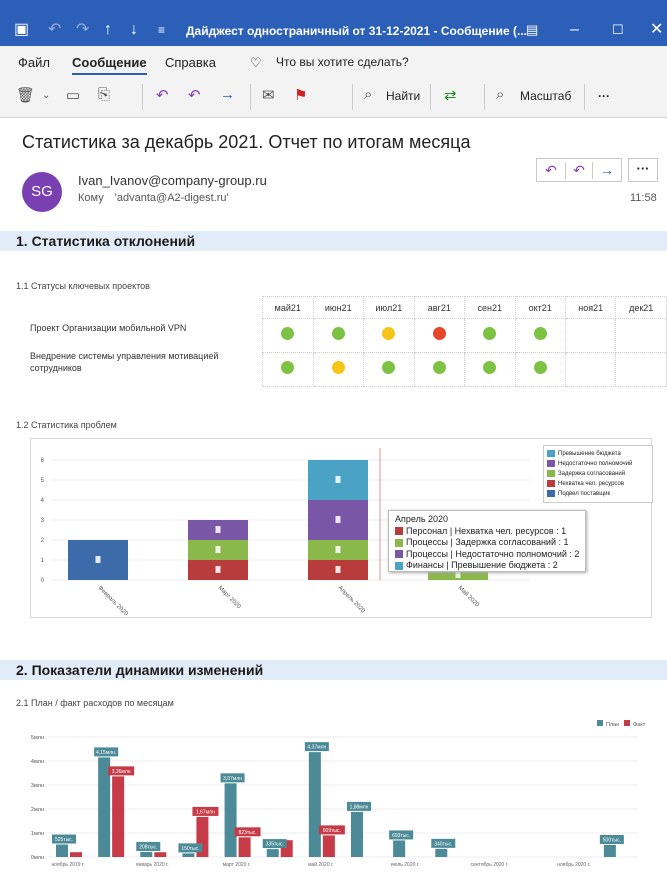  I want to click on y-tick-label: 2млн, so click(37, 810).